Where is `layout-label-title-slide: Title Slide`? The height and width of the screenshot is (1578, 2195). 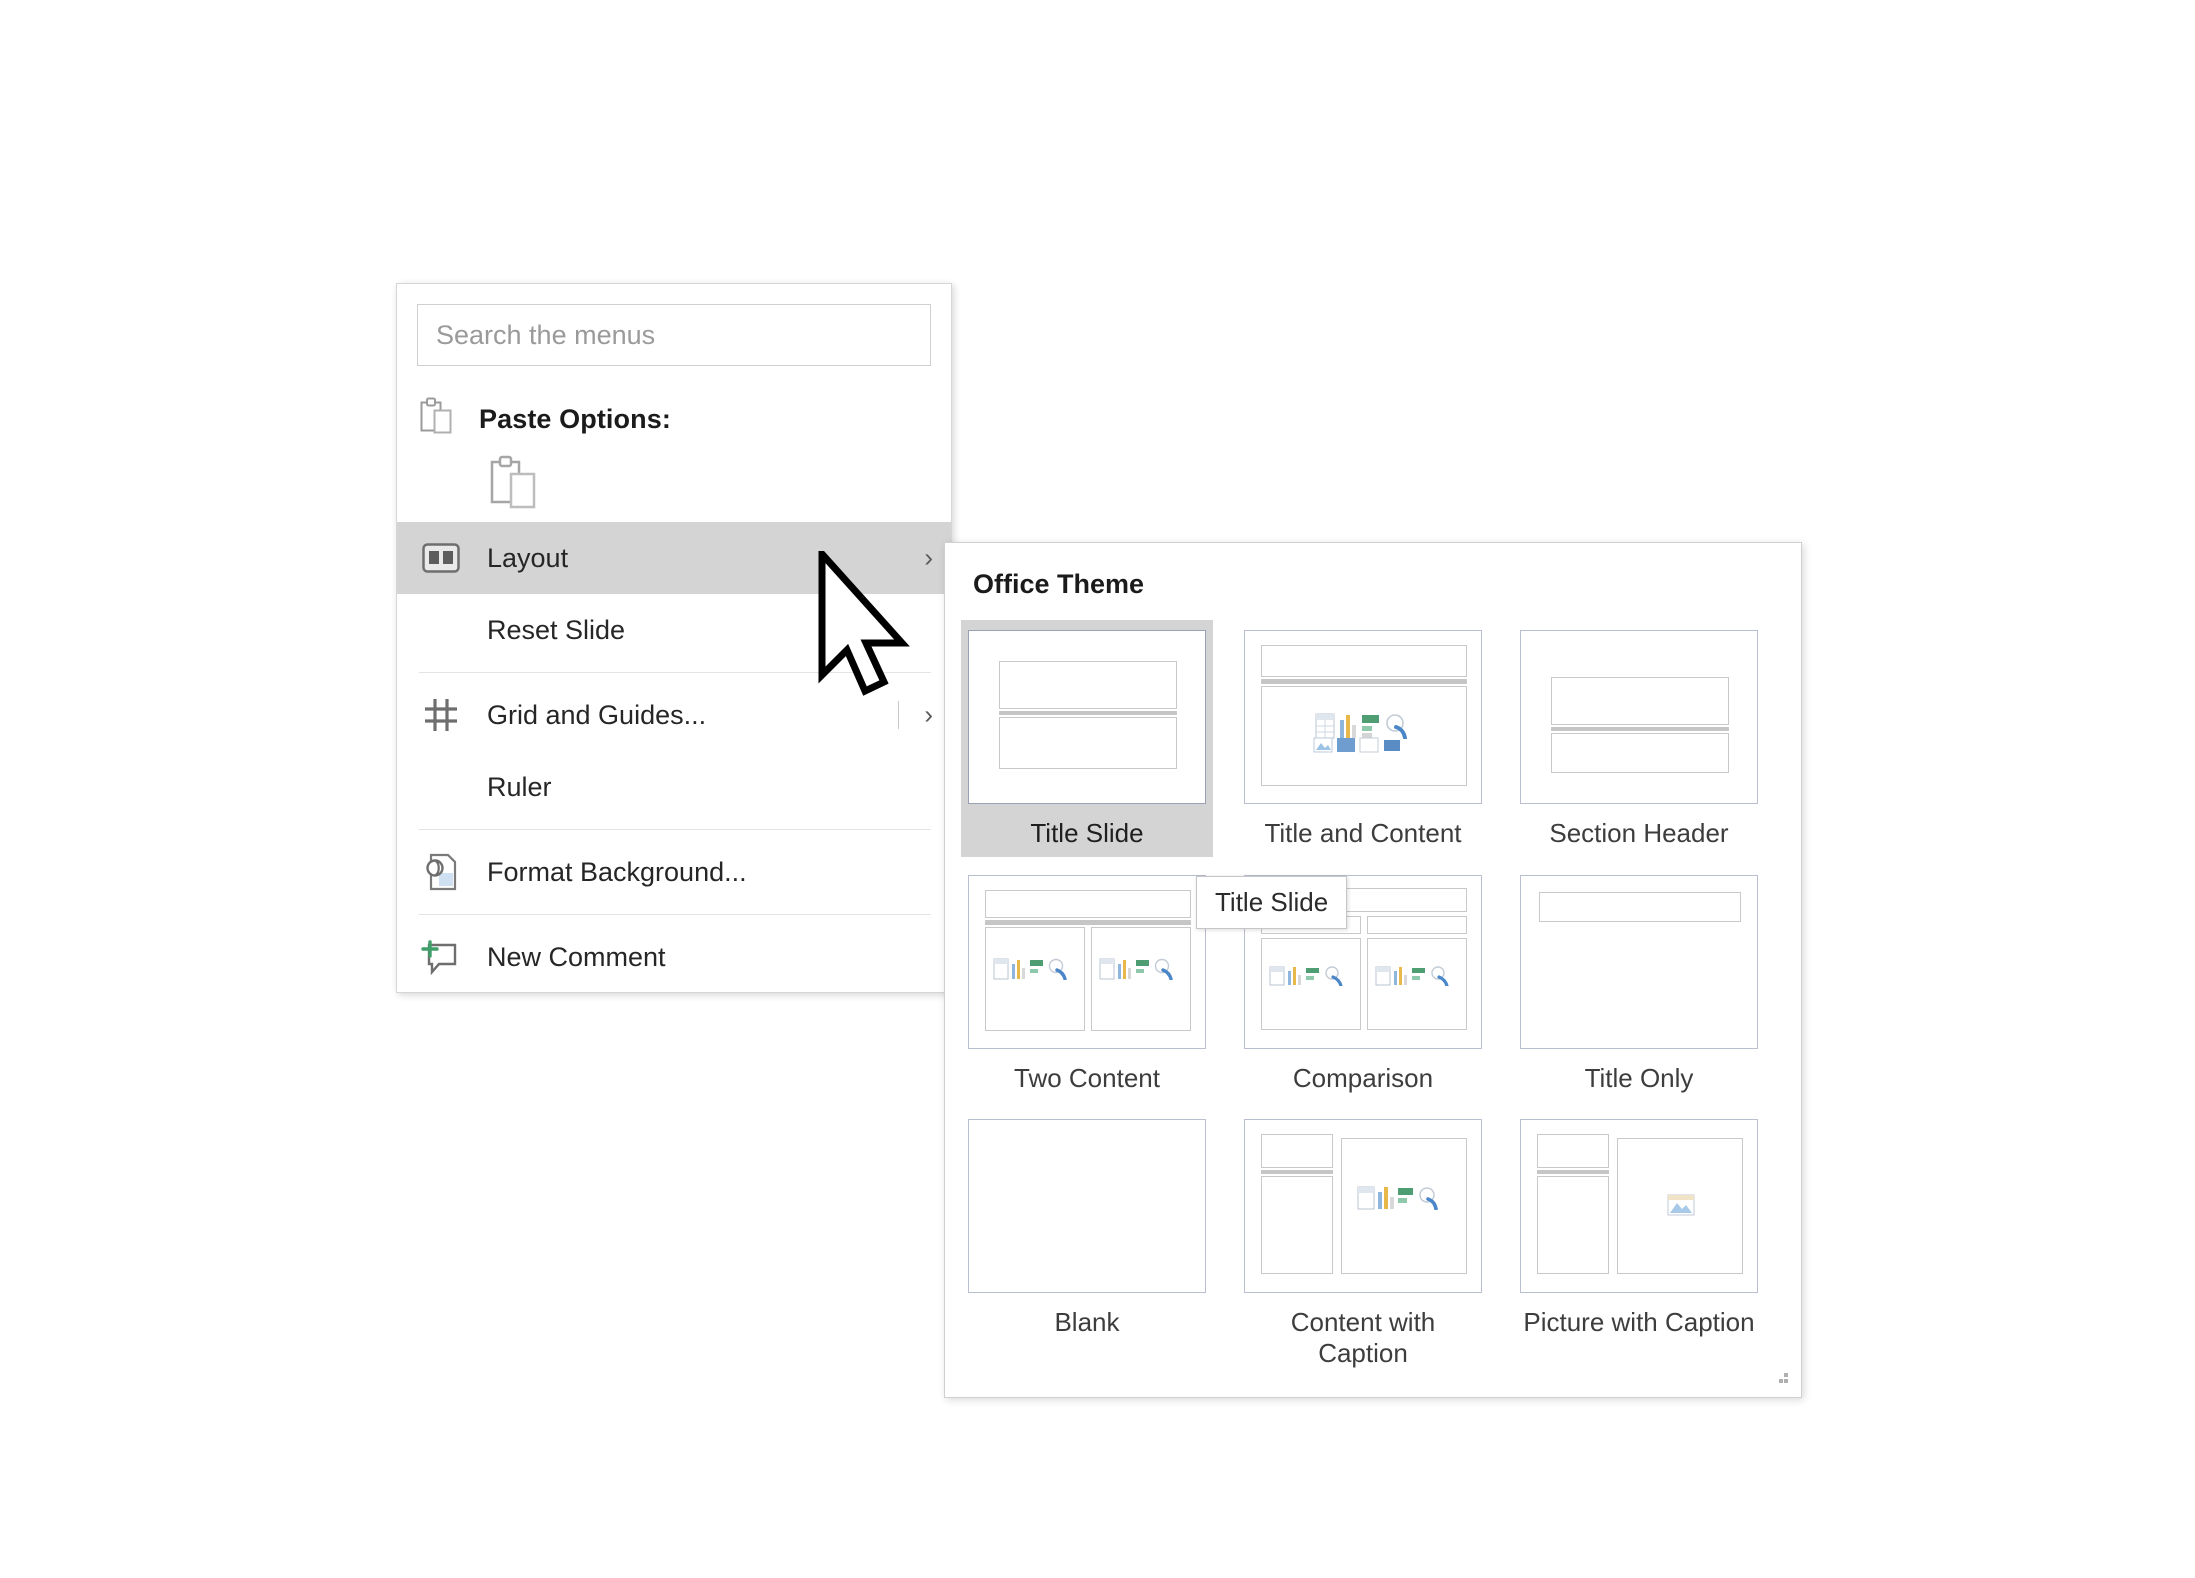 layout-label-title-slide: Title Slide is located at coordinates (1087, 833).